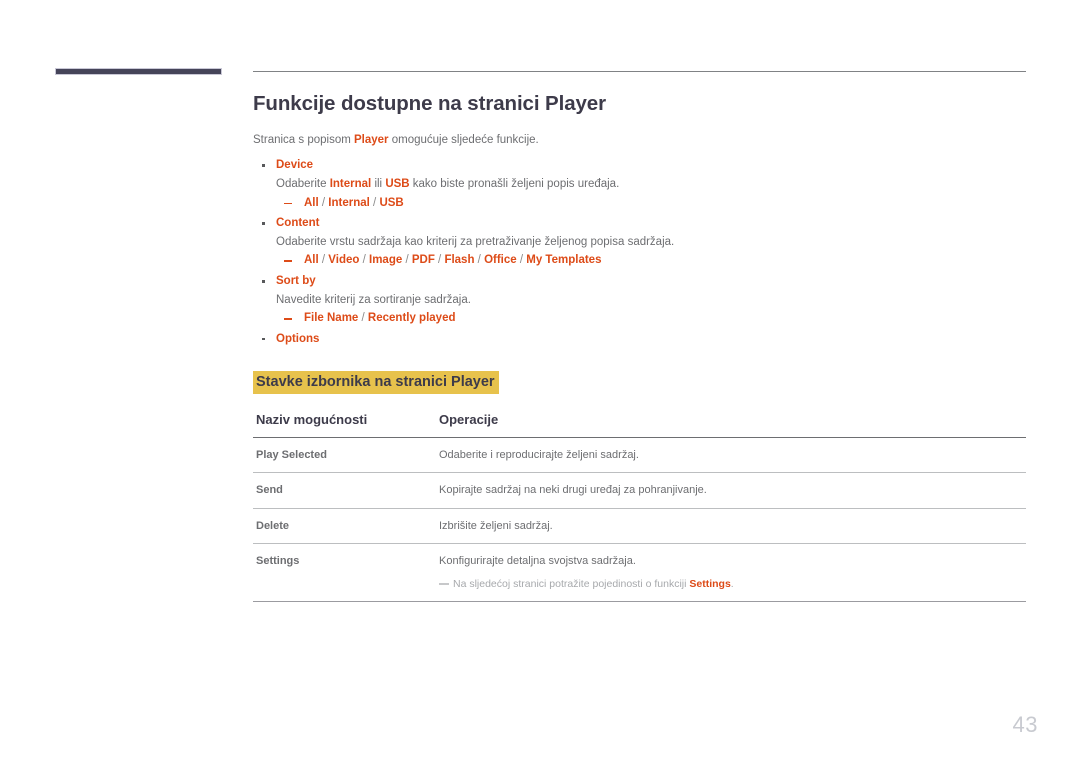 The width and height of the screenshot is (1080, 763). Describe the element at coordinates (639, 203) in the screenshot. I see `feature-options-device: All / Internal / USB` at that location.